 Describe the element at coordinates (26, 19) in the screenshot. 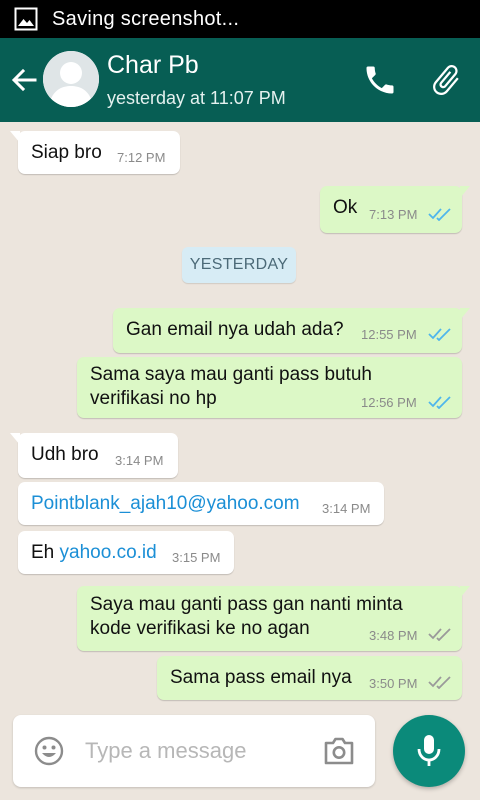

I see `image-icon` at that location.